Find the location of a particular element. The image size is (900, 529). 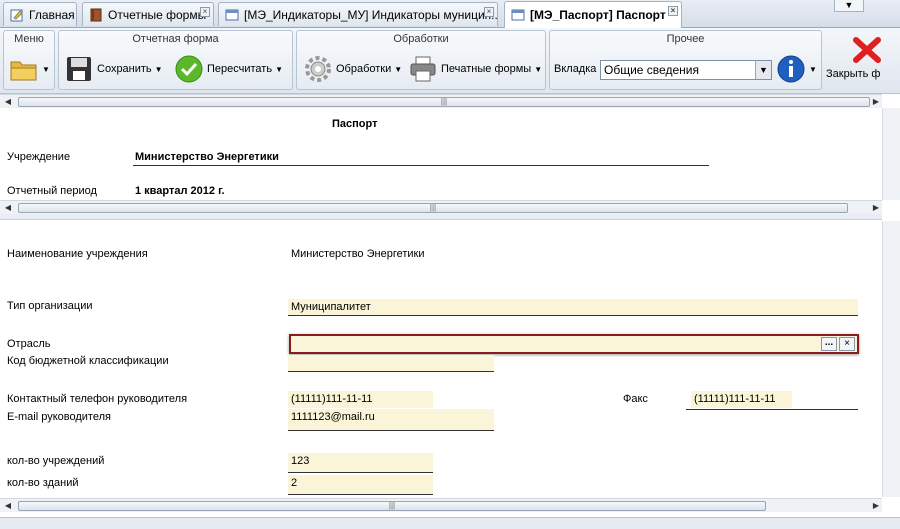

form-vertical-scrollbar is located at coordinates (891, 359).